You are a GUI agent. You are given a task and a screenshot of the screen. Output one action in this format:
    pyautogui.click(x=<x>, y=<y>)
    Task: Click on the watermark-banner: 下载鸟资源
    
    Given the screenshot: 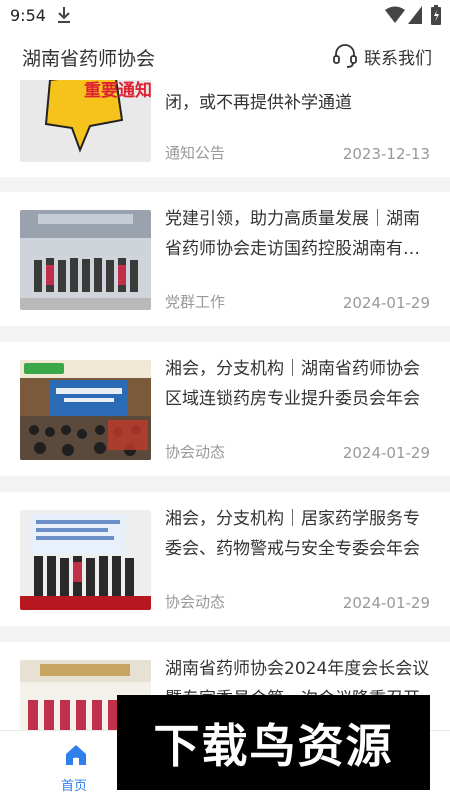 What is the action you would take?
    pyautogui.click(x=273, y=742)
    